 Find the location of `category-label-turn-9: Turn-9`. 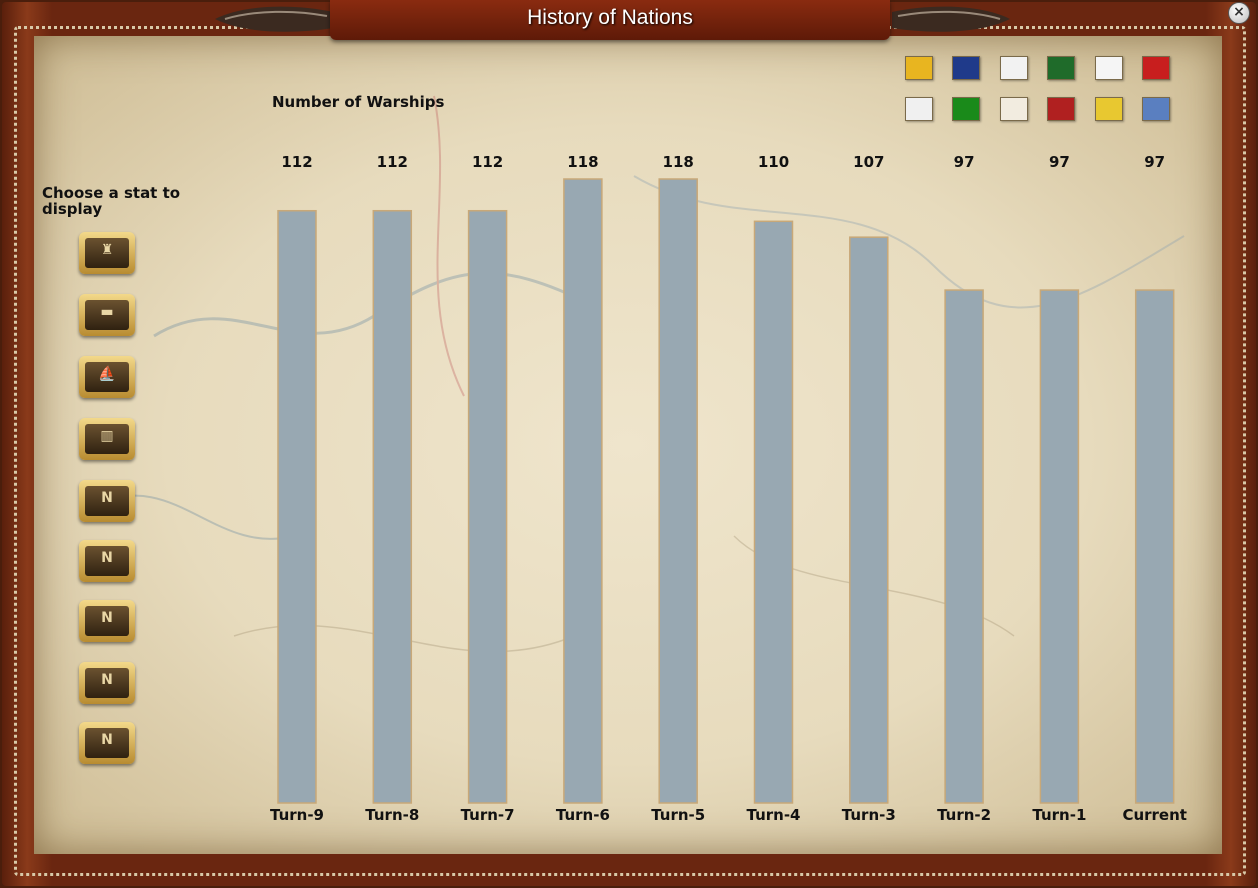

category-label-turn-9: Turn-9 is located at coordinates (297, 815).